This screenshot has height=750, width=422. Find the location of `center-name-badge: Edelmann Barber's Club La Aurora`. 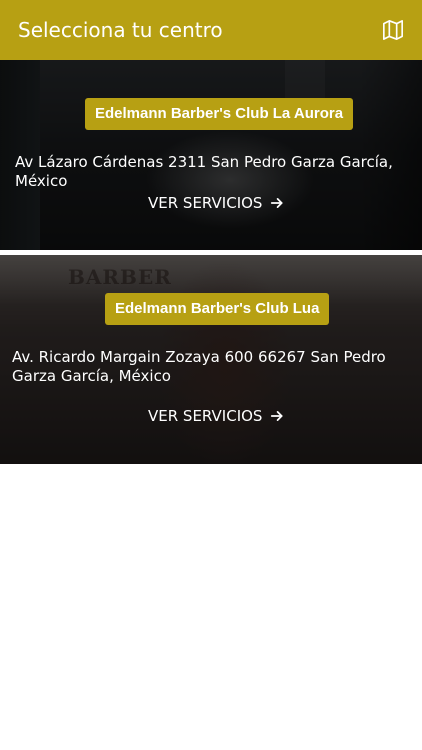

center-name-badge: Edelmann Barber's Club La Aurora is located at coordinates (219, 114).